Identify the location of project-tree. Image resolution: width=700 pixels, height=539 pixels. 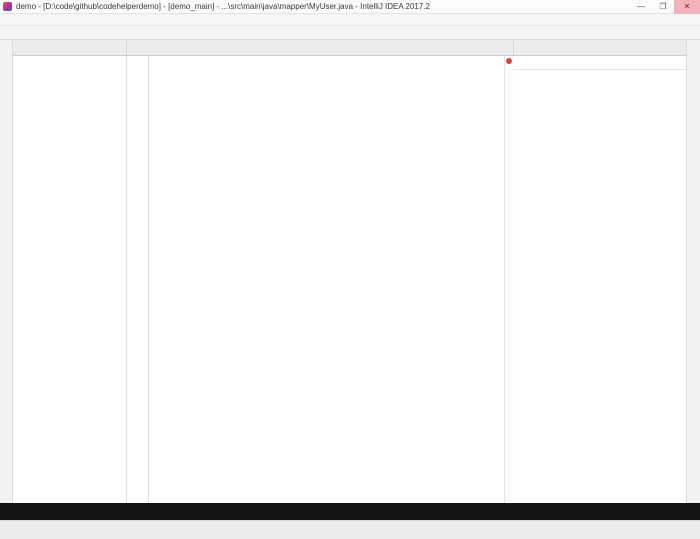
(70, 279).